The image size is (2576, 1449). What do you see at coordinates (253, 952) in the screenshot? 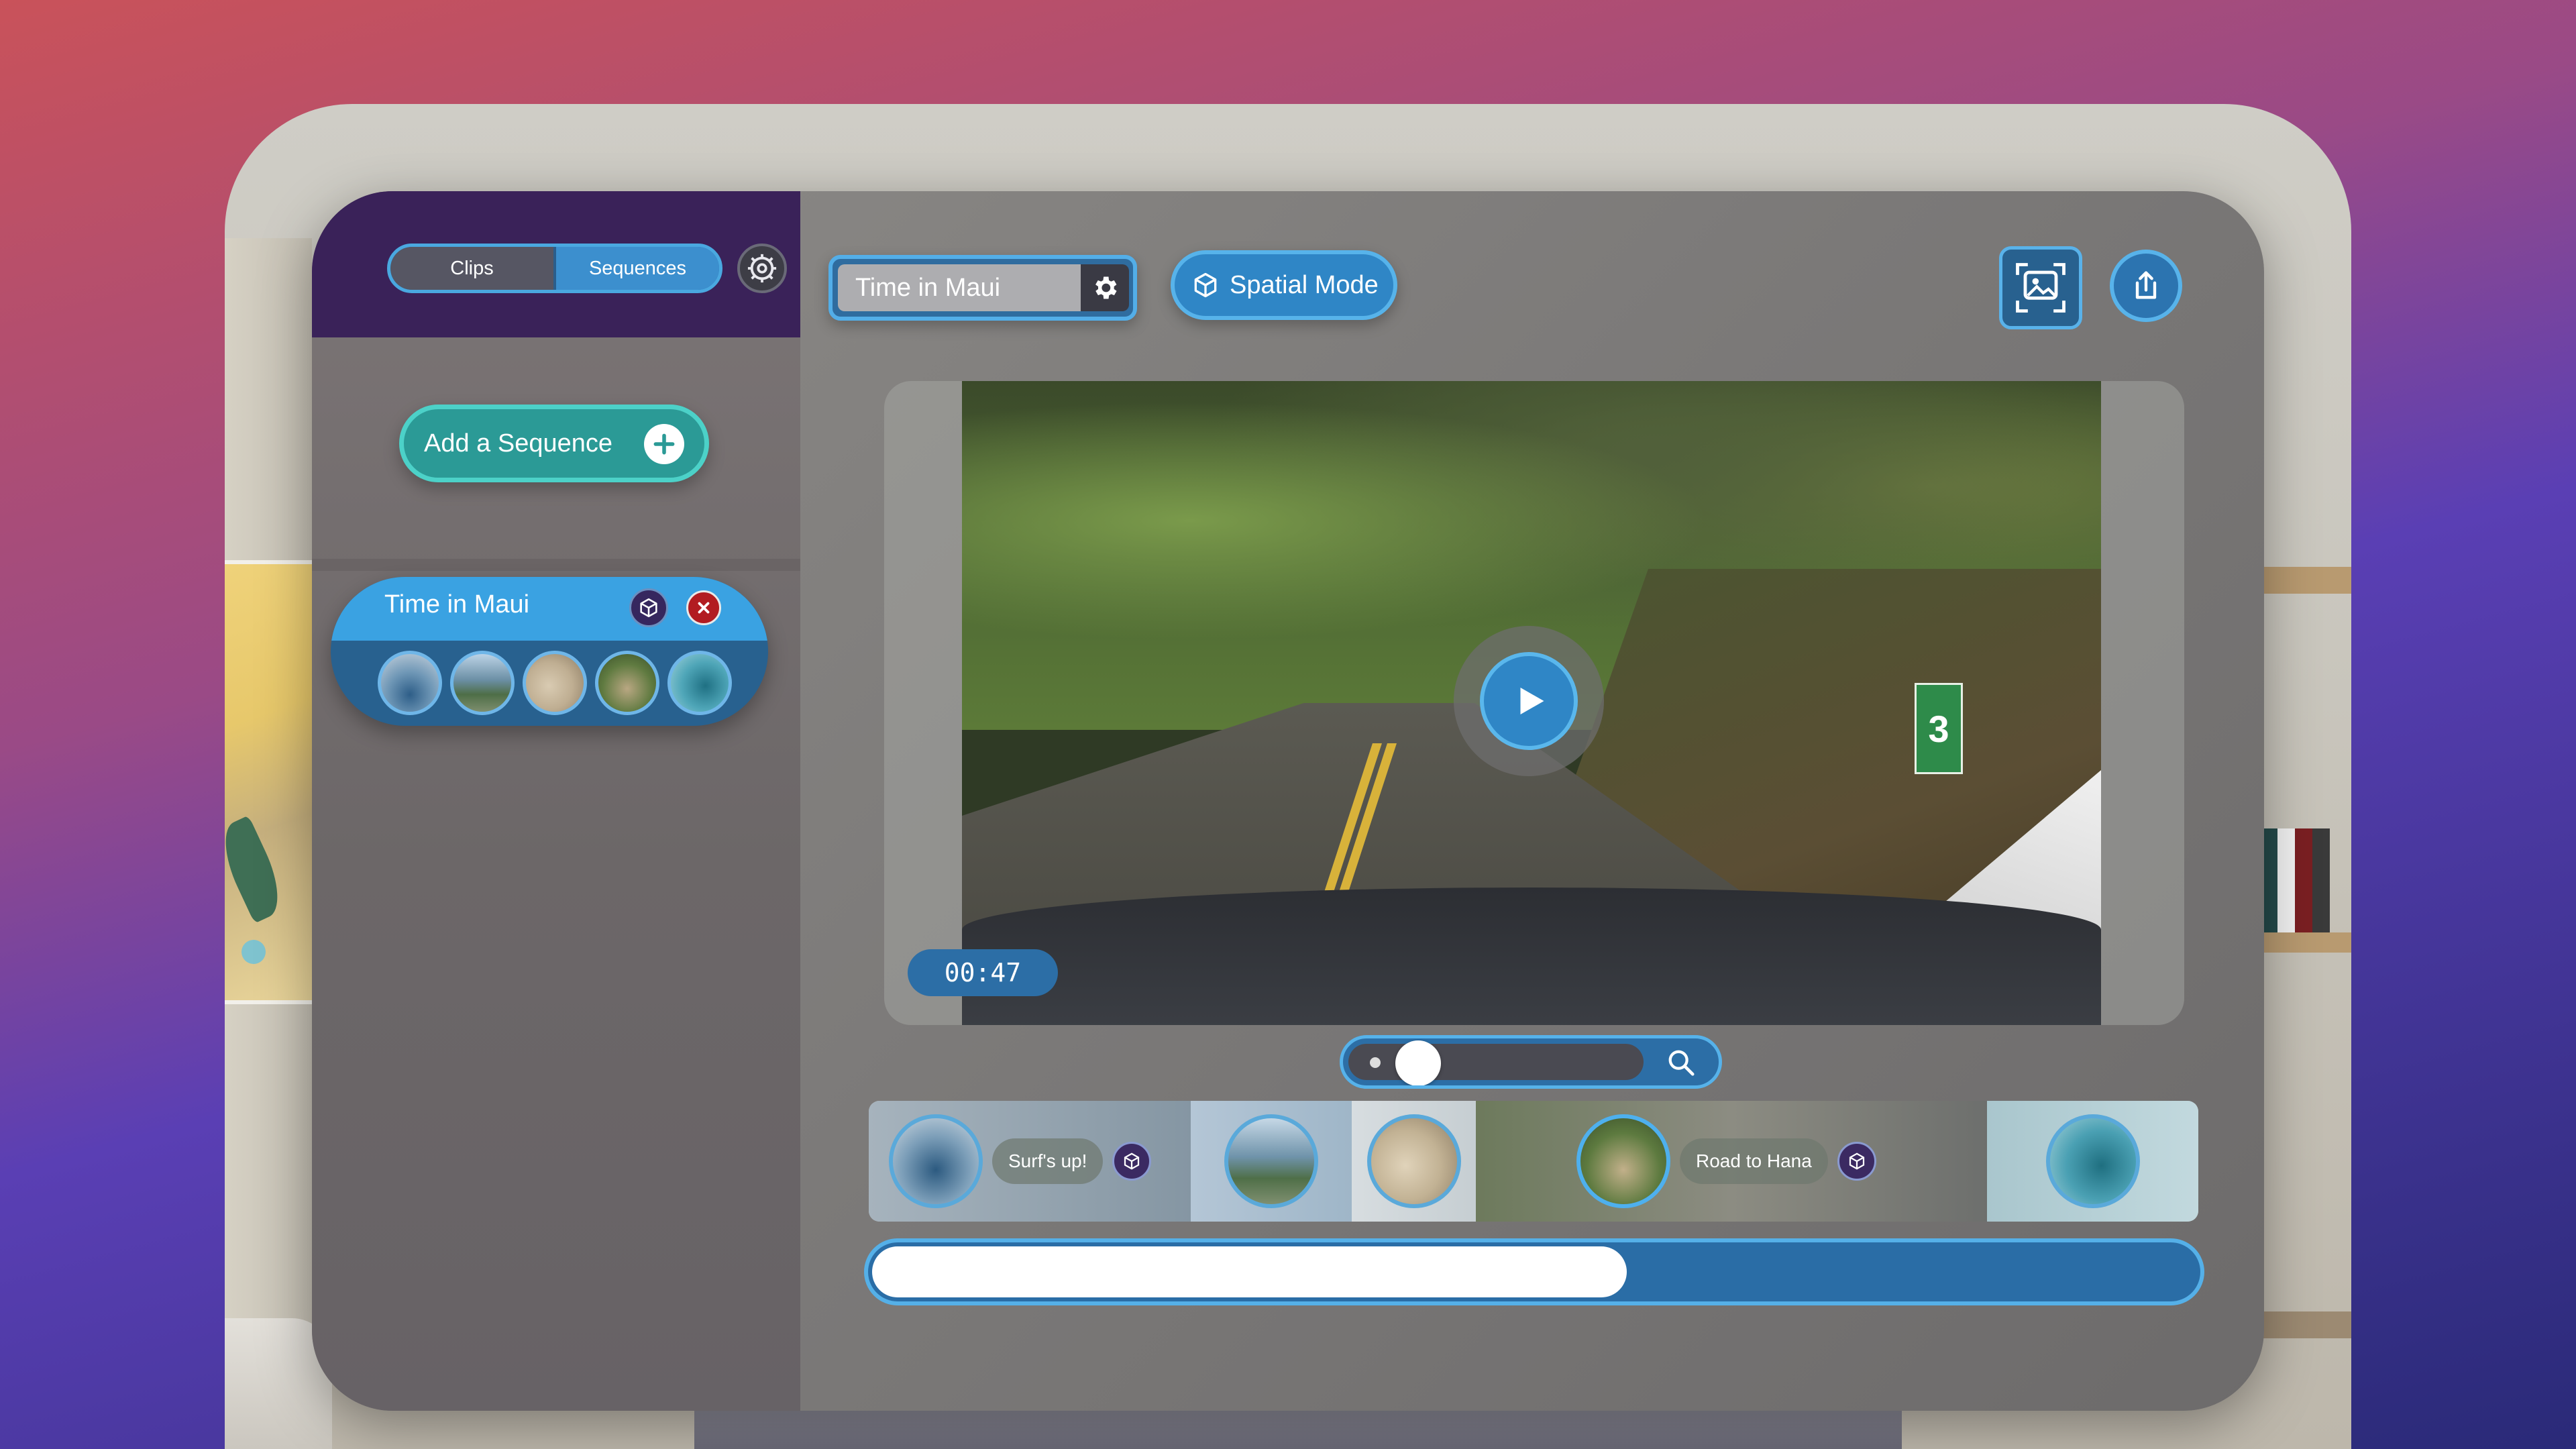
I see `artwork-dot` at bounding box center [253, 952].